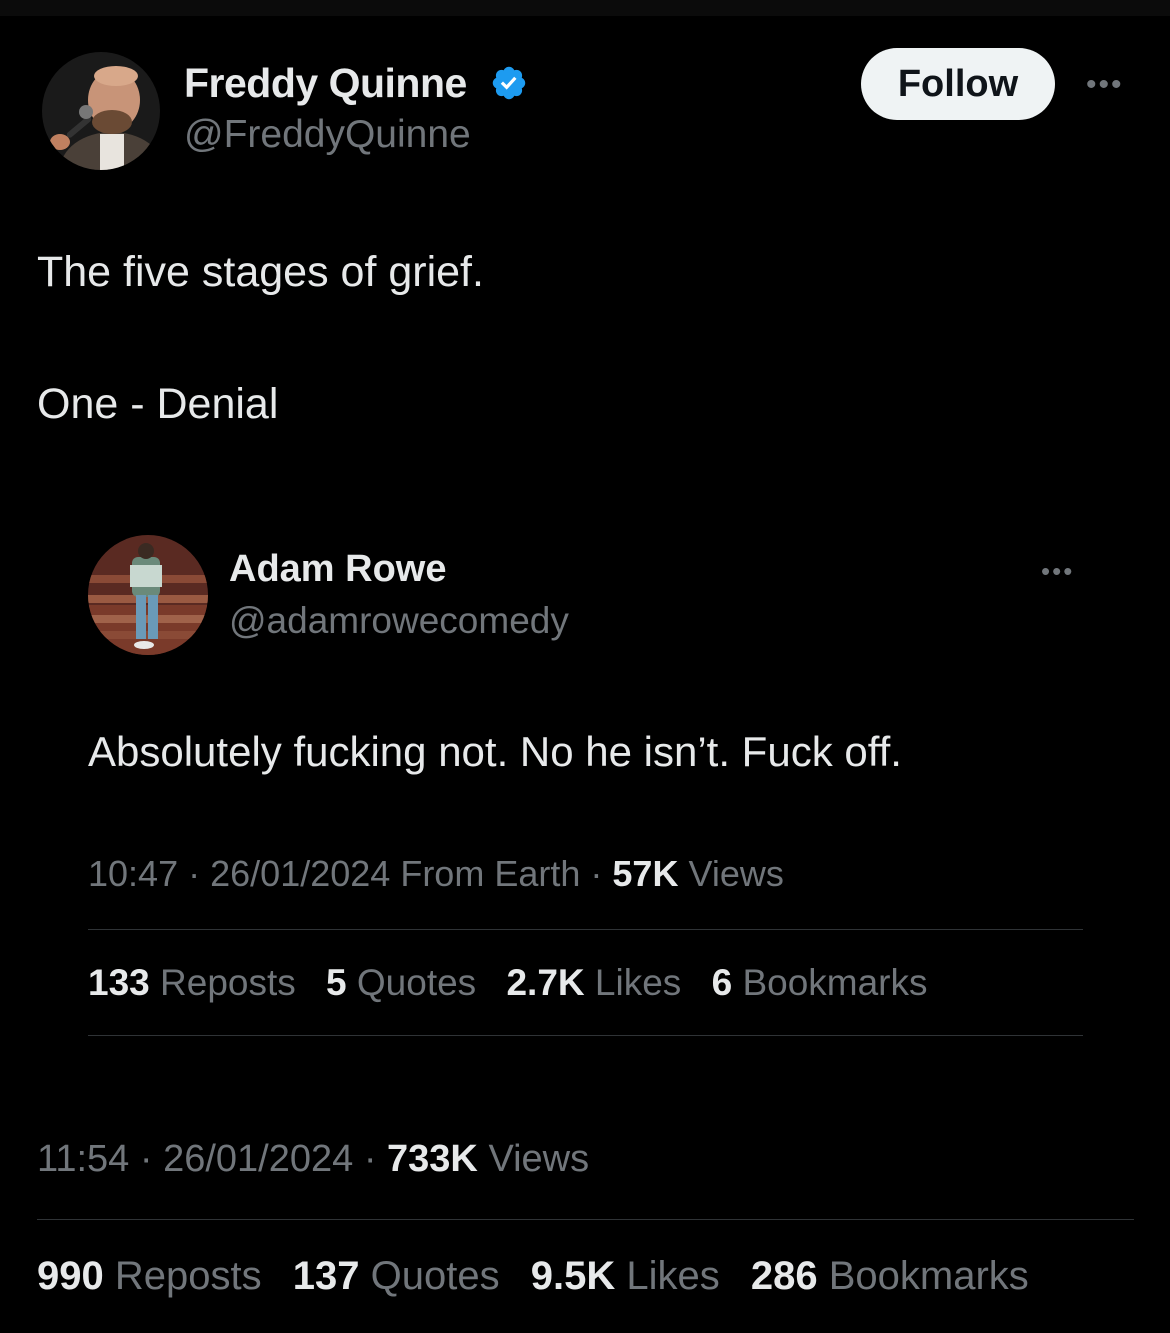 The height and width of the screenshot is (1333, 1170). Describe the element at coordinates (490, 873) in the screenshot. I see `tweet-source: From Earth` at that location.